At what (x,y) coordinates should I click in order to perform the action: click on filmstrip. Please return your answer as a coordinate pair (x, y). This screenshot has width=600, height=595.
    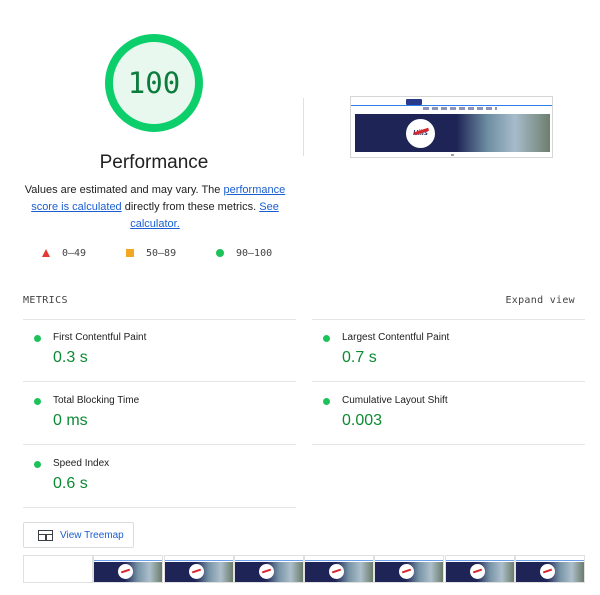
    Looking at the image, I should click on (304, 569).